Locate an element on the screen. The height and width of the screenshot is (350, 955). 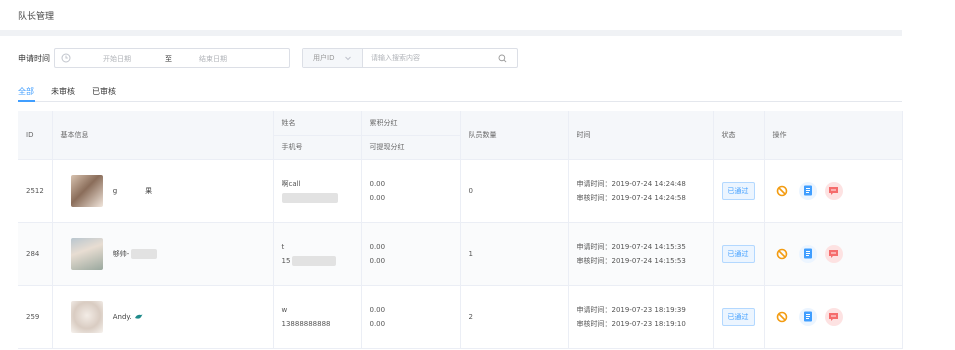
header-status: 状态 is located at coordinates (739, 135).